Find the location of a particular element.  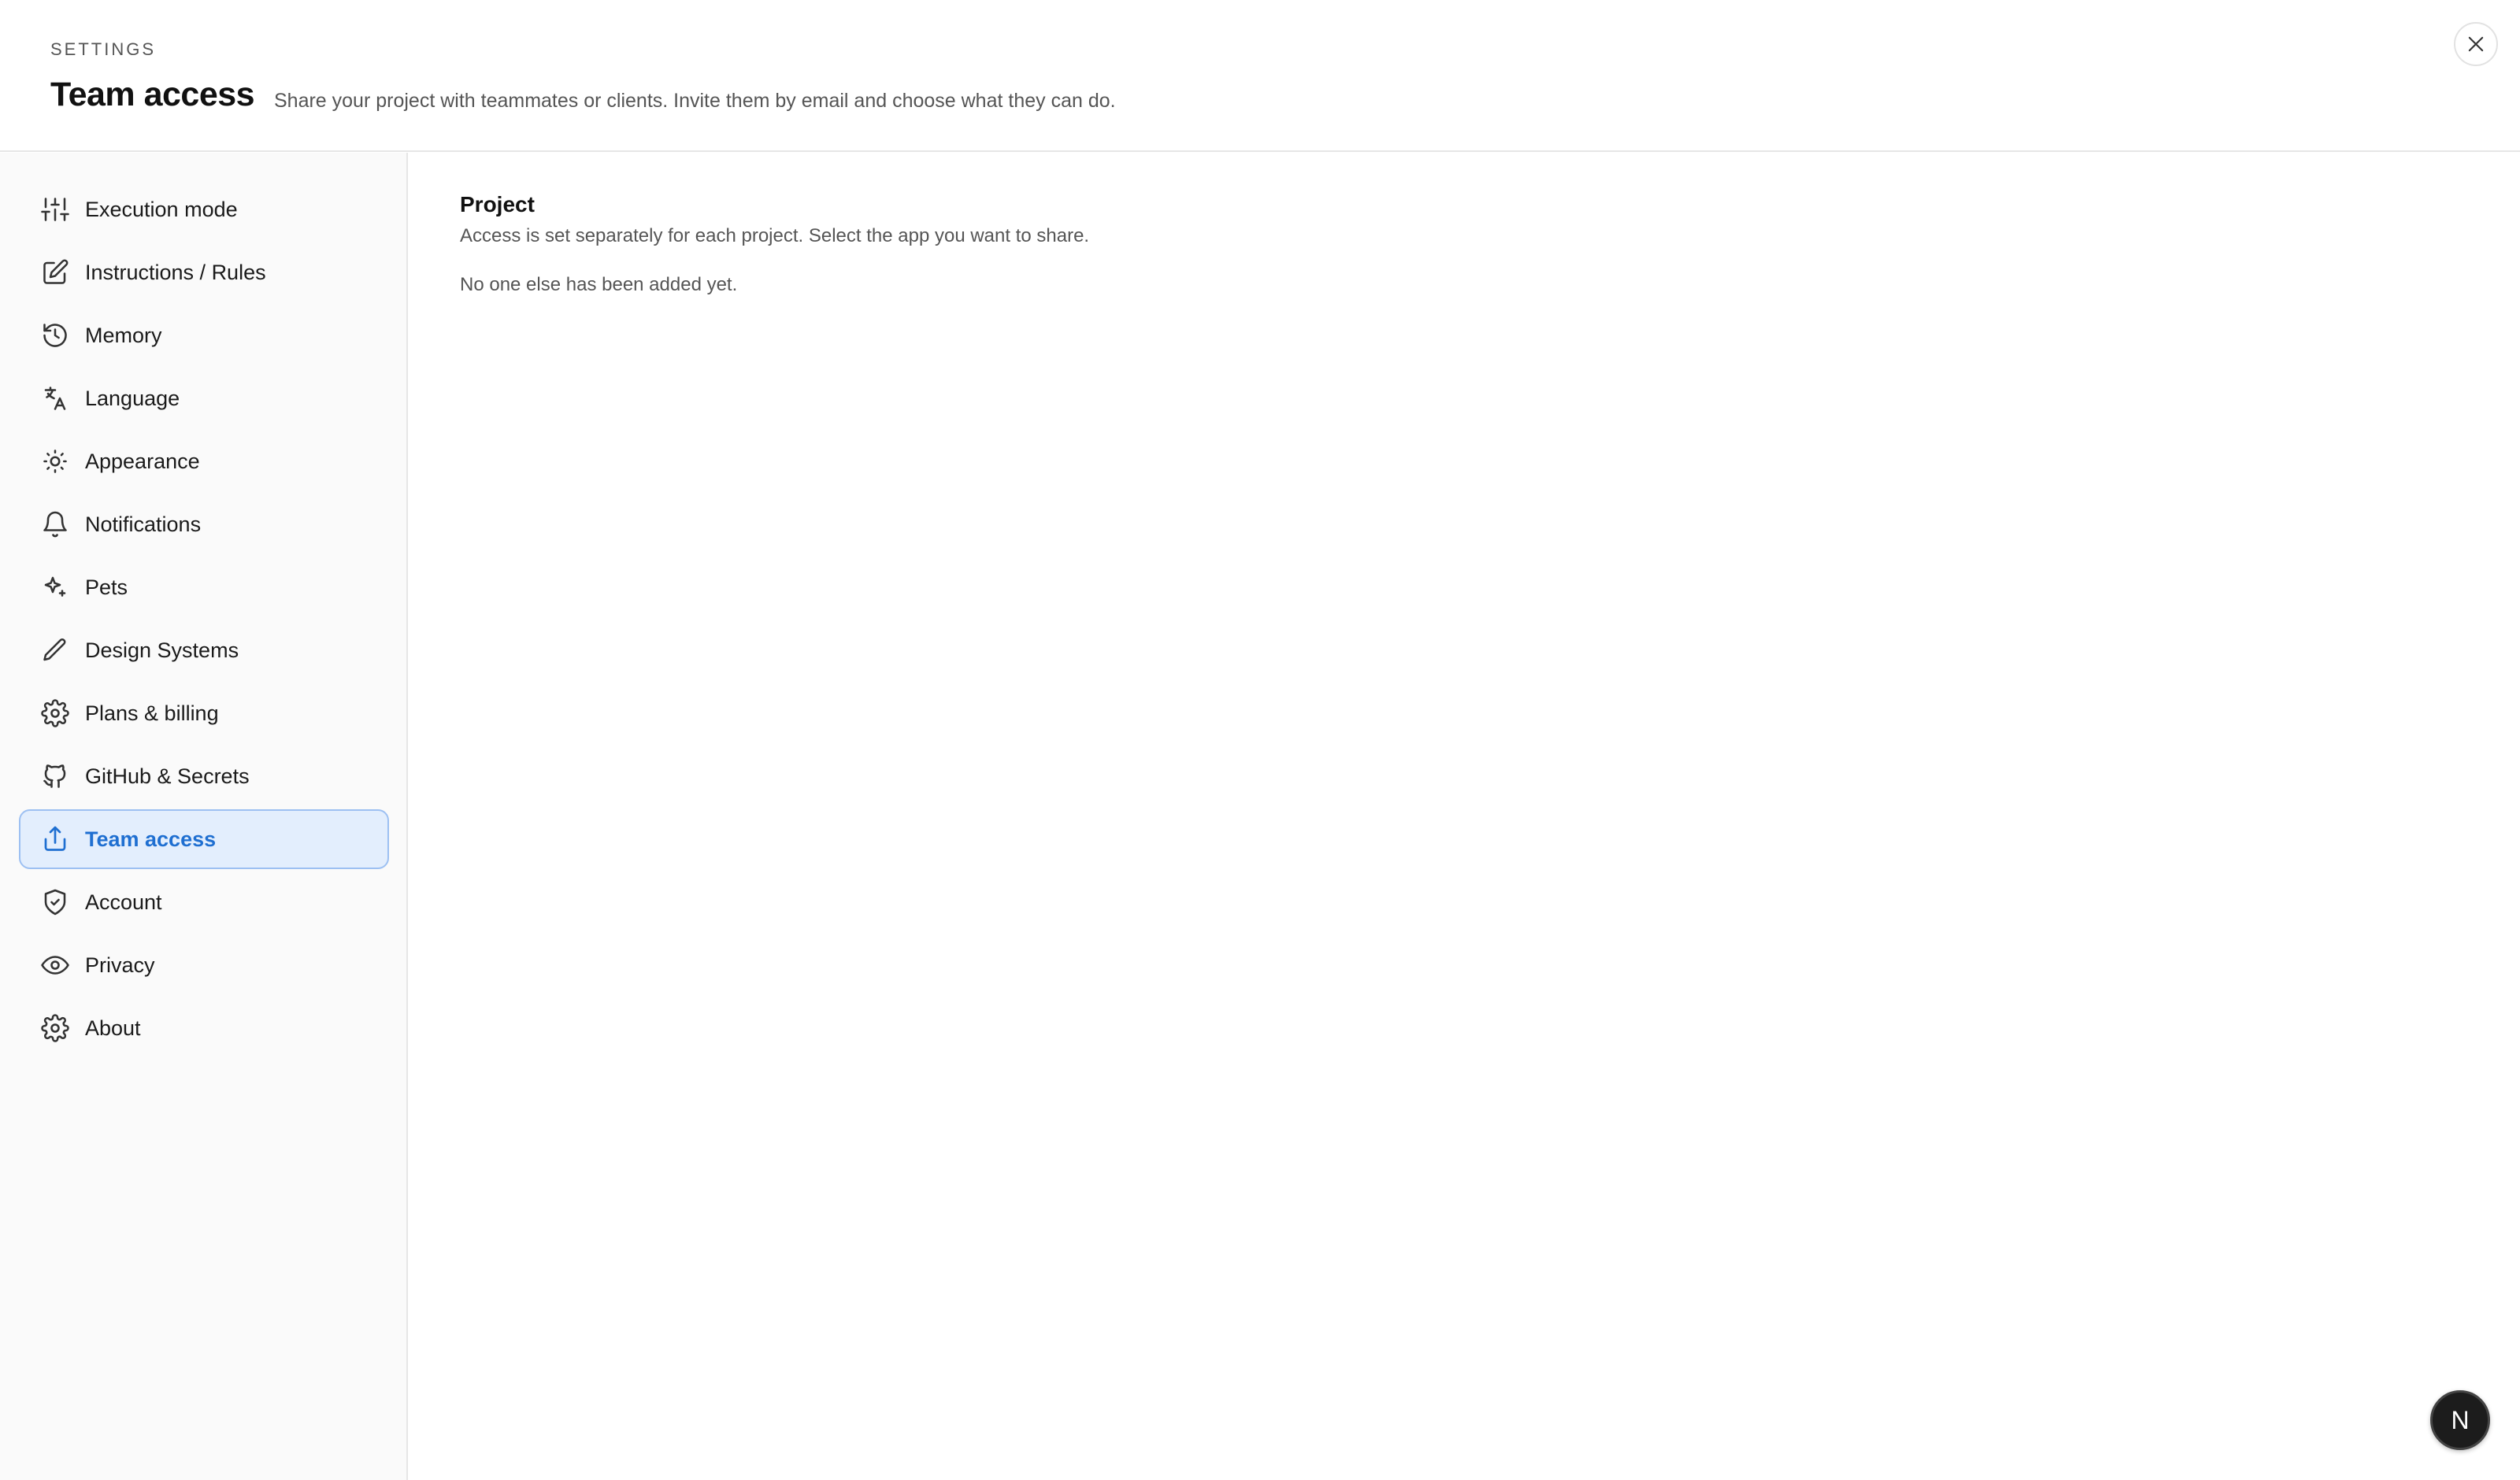

sidebar-item-label: Plans & billing is located at coordinates (152, 713).